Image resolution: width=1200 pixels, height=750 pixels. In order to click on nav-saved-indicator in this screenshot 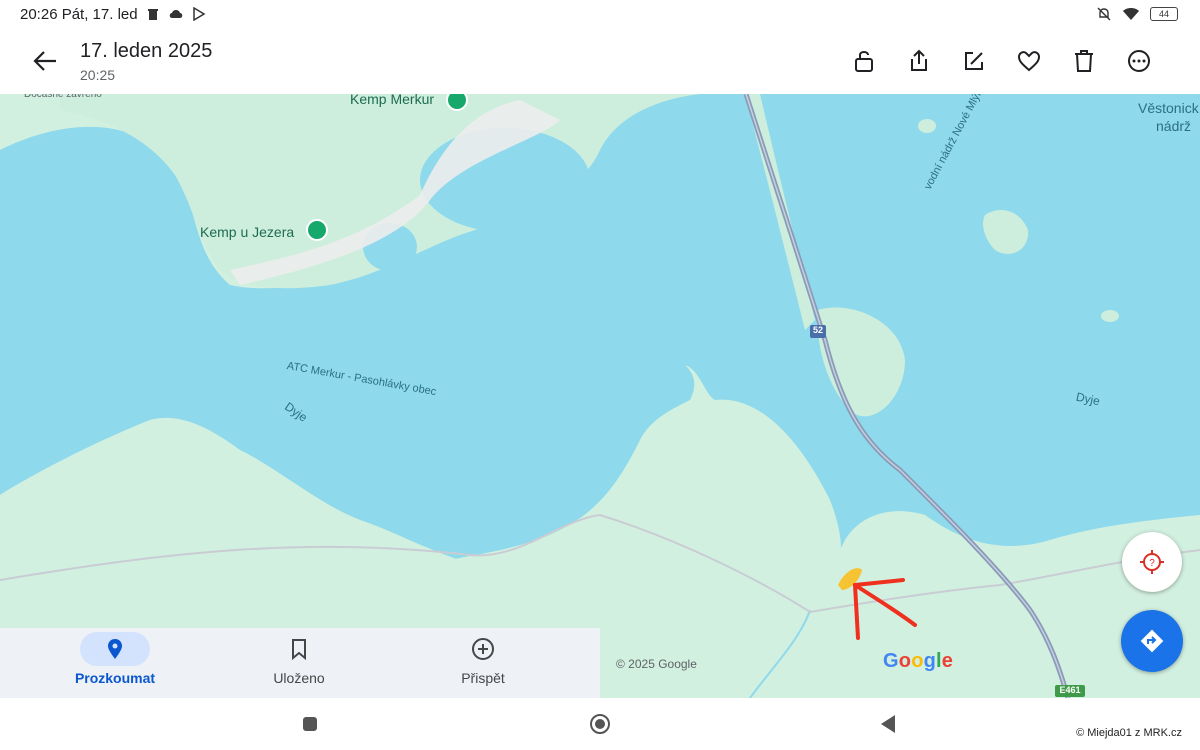, I will do `click(299, 649)`.